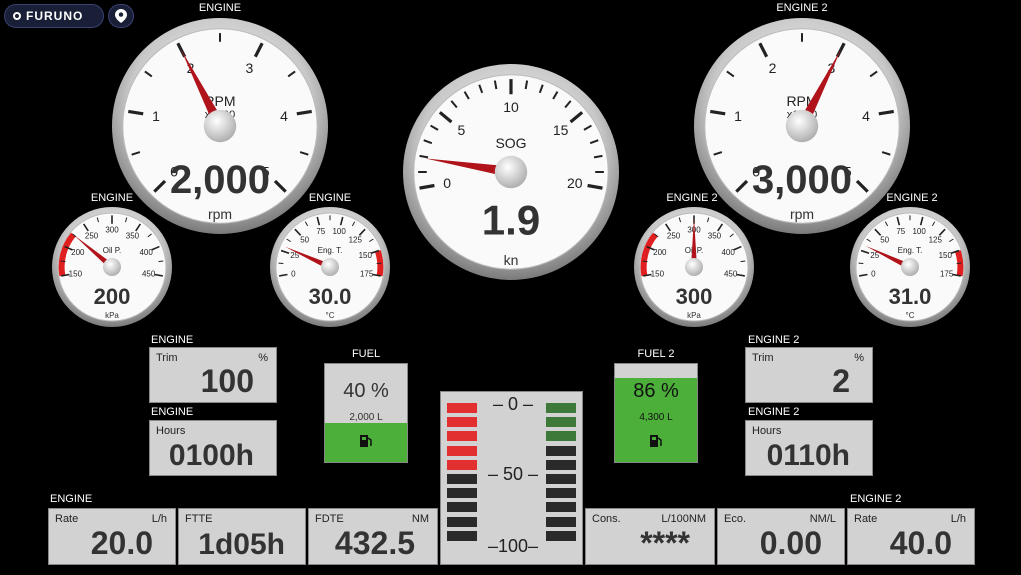 The image size is (1021, 575). Describe the element at coordinates (211, 455) in the screenshot. I see `hours1-value: 0100h` at that location.